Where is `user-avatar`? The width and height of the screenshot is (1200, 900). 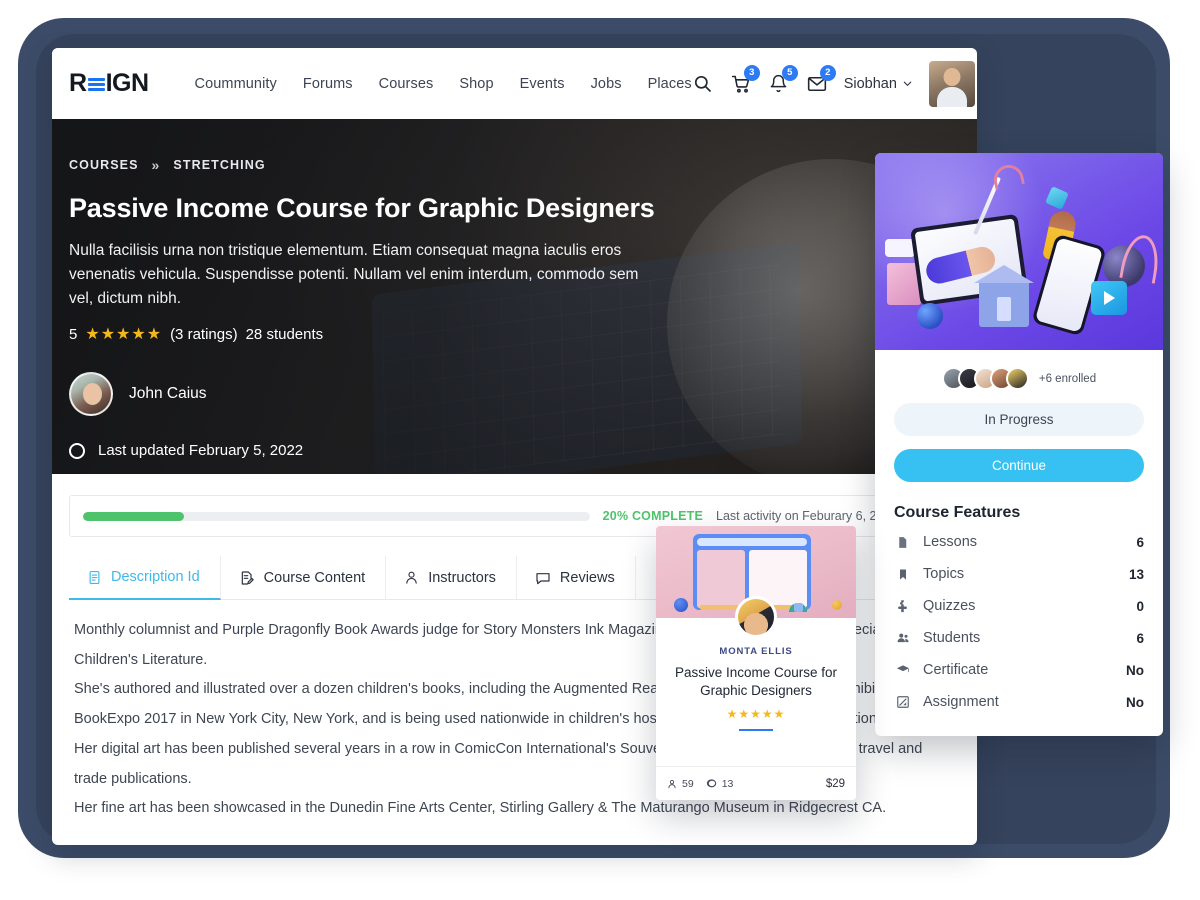 user-avatar is located at coordinates (951, 83).